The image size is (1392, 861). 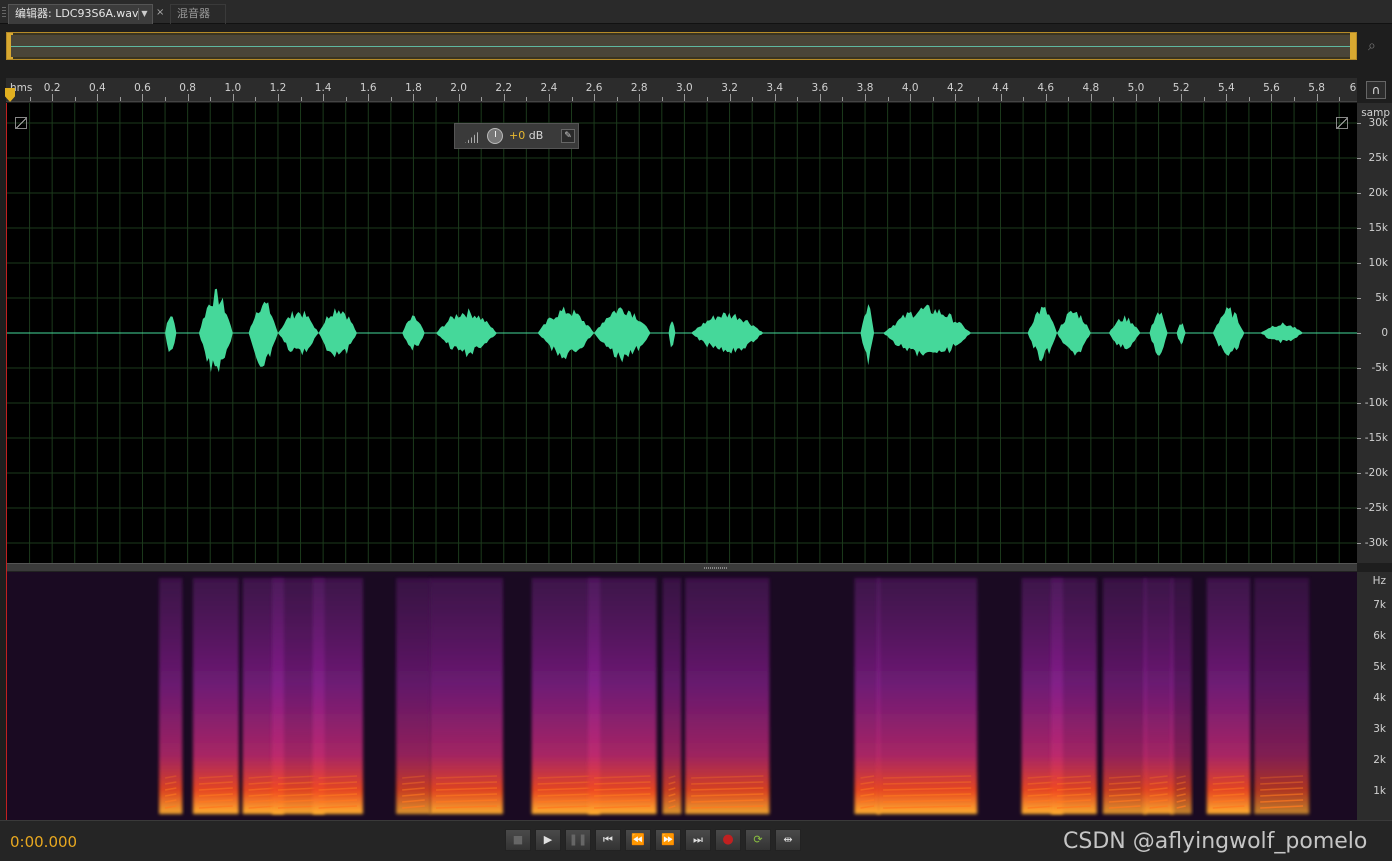 What do you see at coordinates (472, 137) in the screenshot?
I see `volume-meter-icon` at bounding box center [472, 137].